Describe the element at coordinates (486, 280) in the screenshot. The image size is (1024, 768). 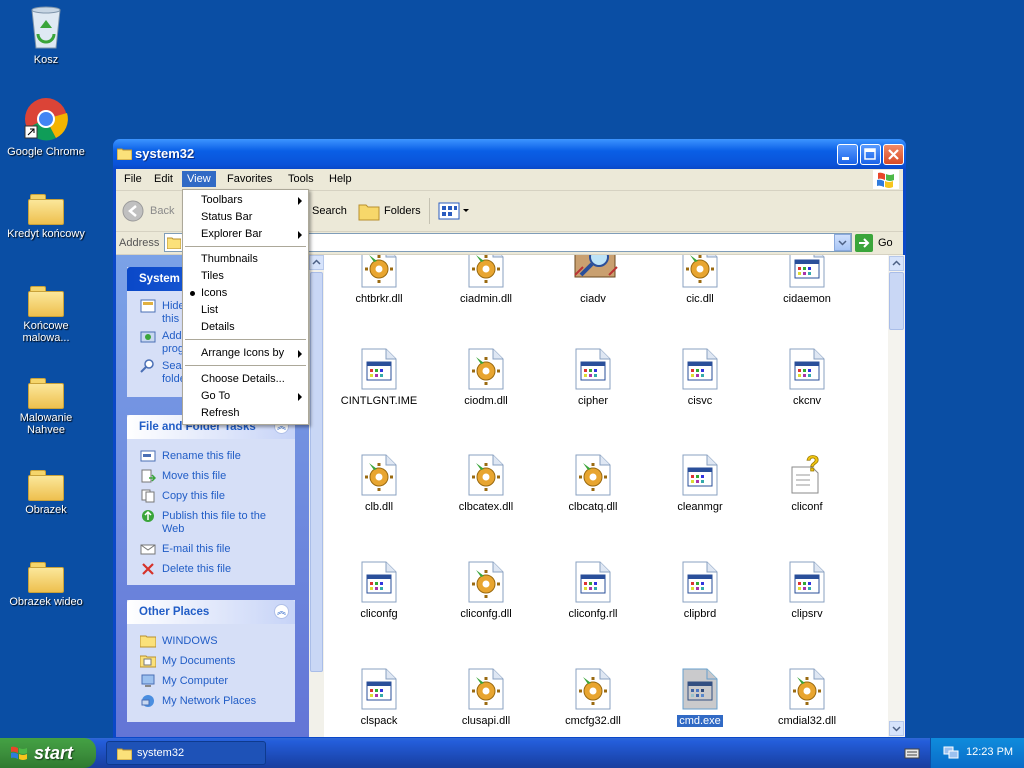
I see `file-item: ciadmin.dll` at that location.